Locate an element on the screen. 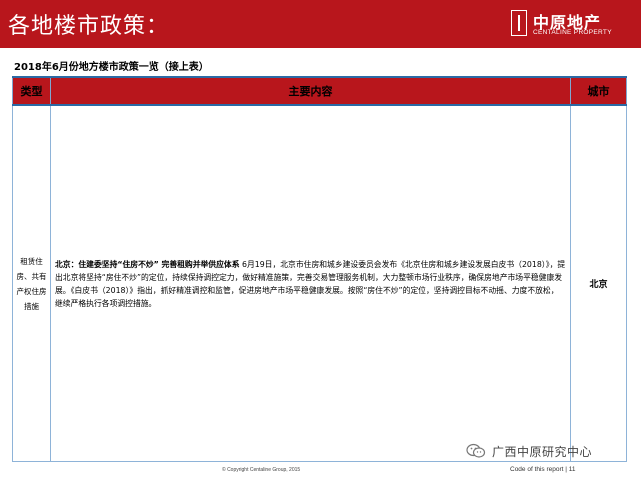  header-bar: 各地楼市政策： 中原地产 CENTALINE PROPERTY is located at coordinates (320, 24).